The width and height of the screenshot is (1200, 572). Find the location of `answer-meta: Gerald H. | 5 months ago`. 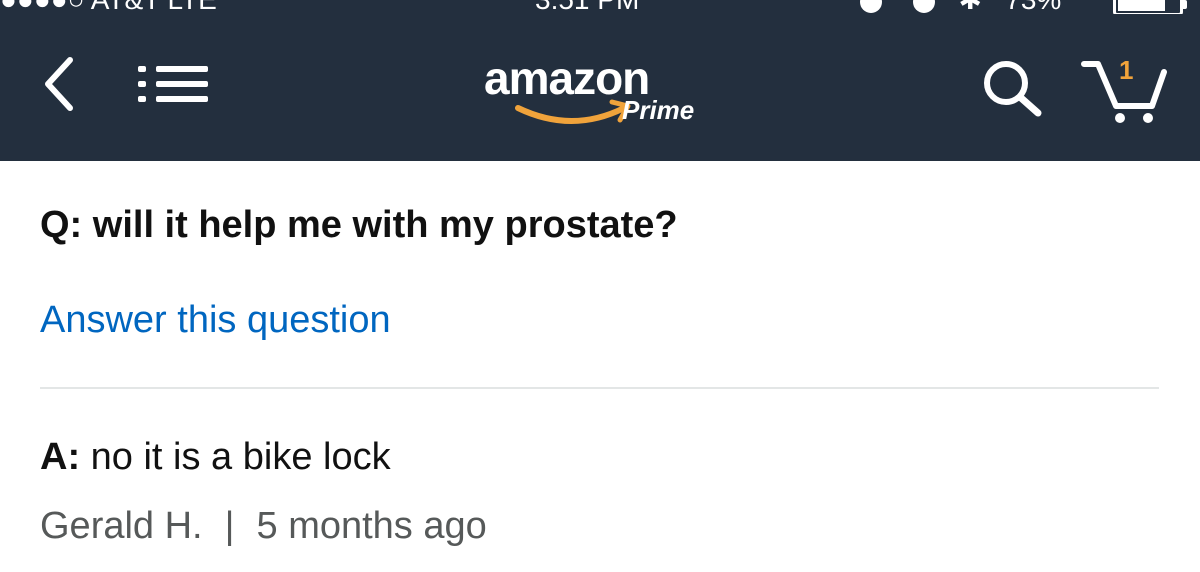

answer-meta: Gerald H. | 5 months ago is located at coordinates (263, 526).